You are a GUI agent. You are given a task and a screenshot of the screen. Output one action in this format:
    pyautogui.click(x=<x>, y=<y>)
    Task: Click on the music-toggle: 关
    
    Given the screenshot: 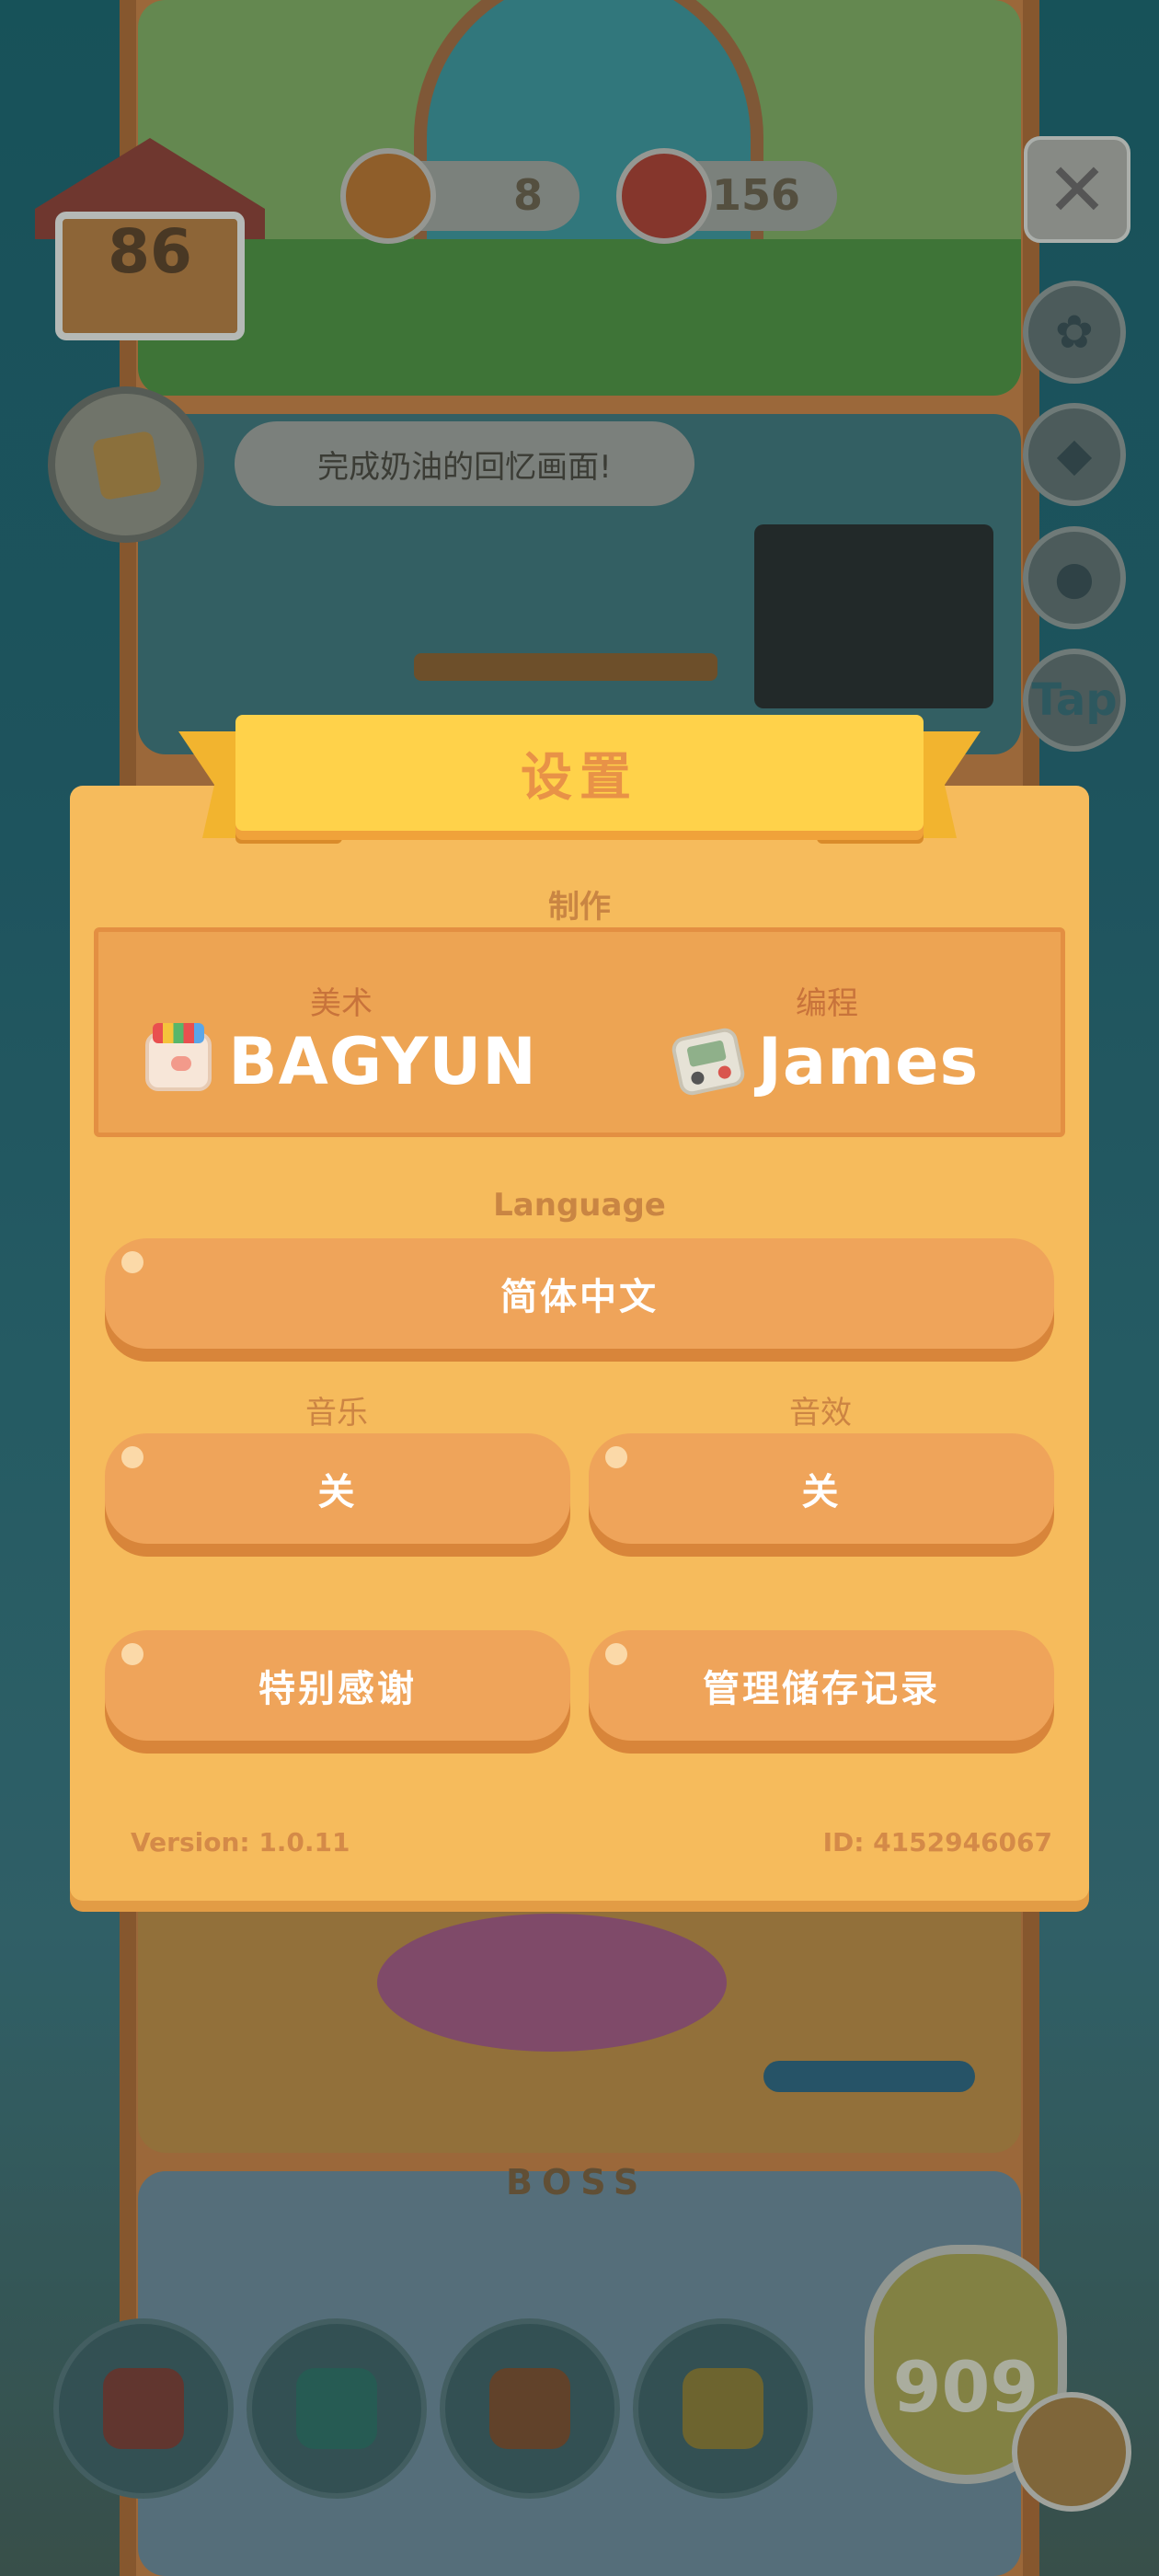 What is the action you would take?
    pyautogui.click(x=337, y=1488)
    